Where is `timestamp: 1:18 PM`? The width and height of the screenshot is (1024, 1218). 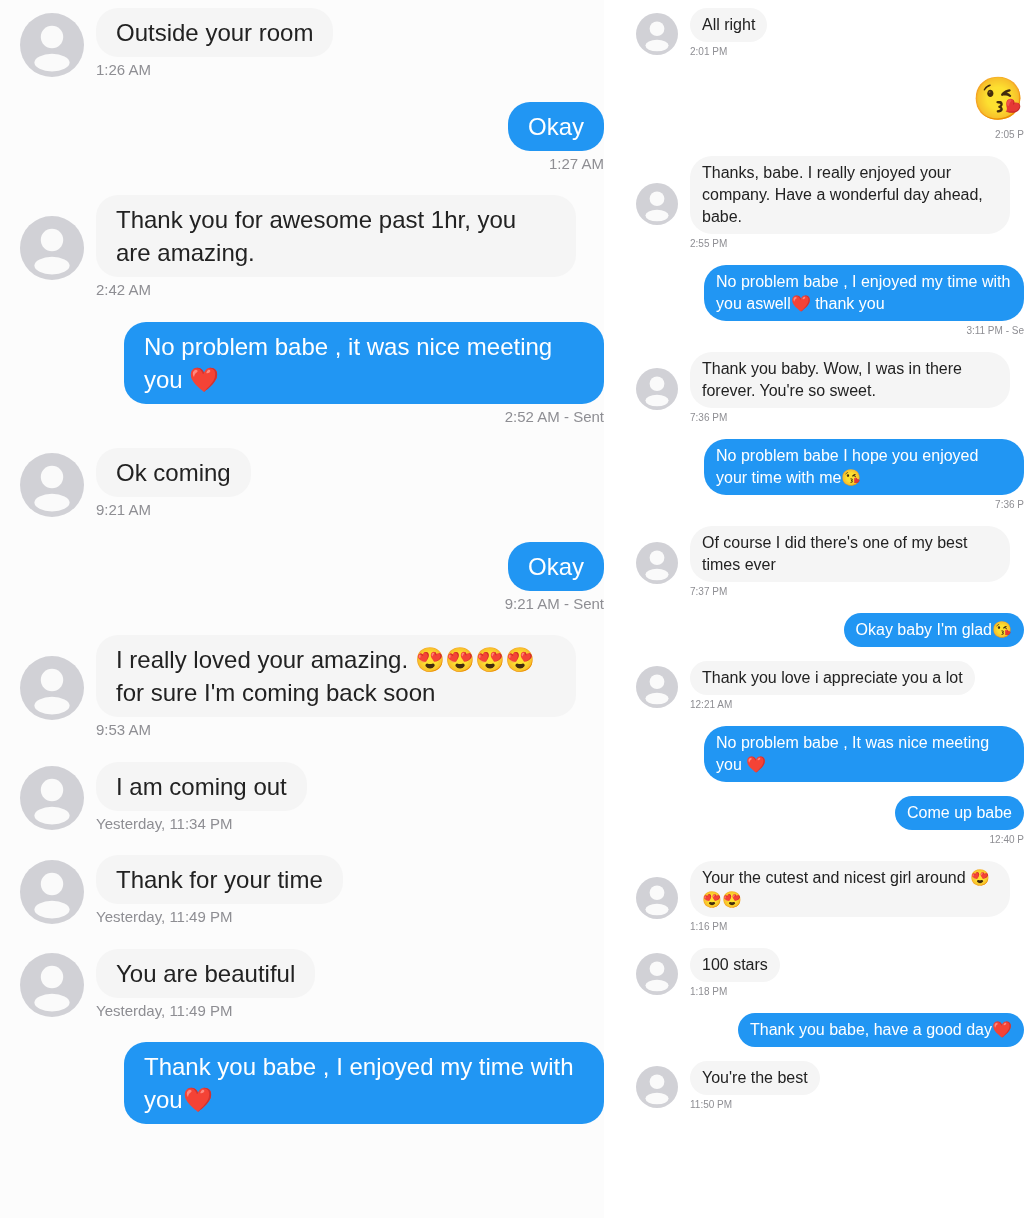
timestamp: 1:18 PM is located at coordinates (709, 992).